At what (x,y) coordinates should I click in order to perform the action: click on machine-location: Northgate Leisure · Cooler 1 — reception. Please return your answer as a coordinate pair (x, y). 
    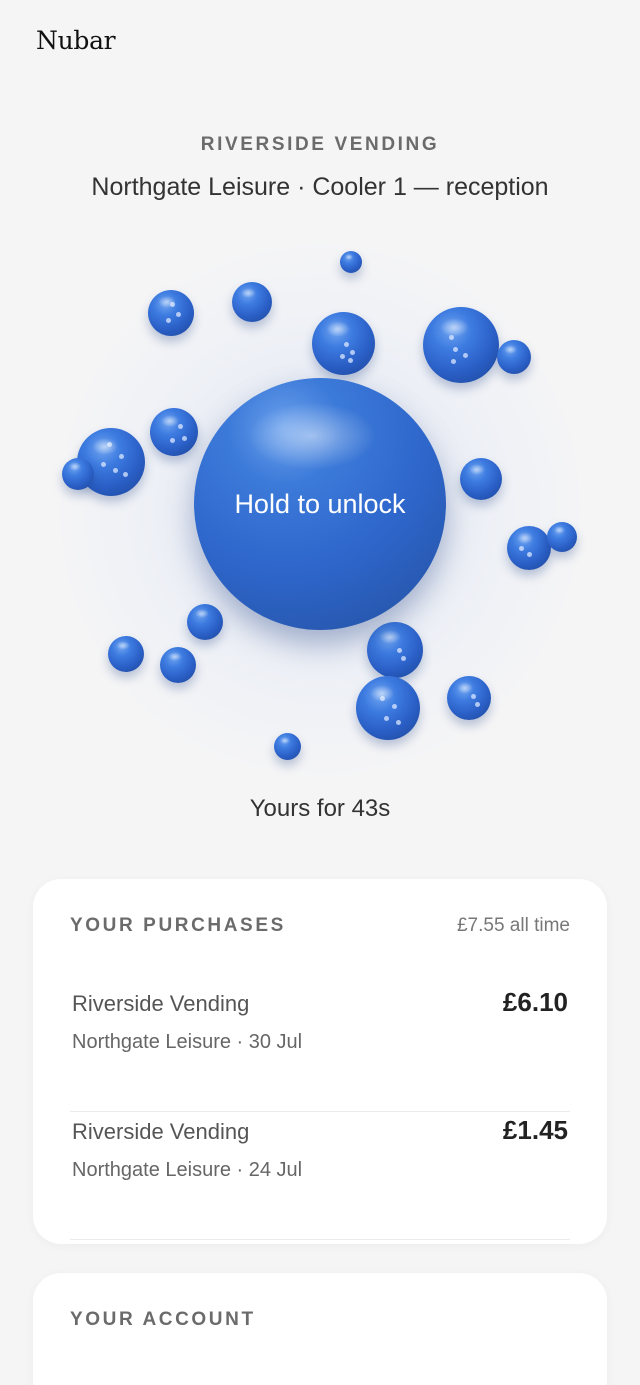
    Looking at the image, I should click on (320, 187).